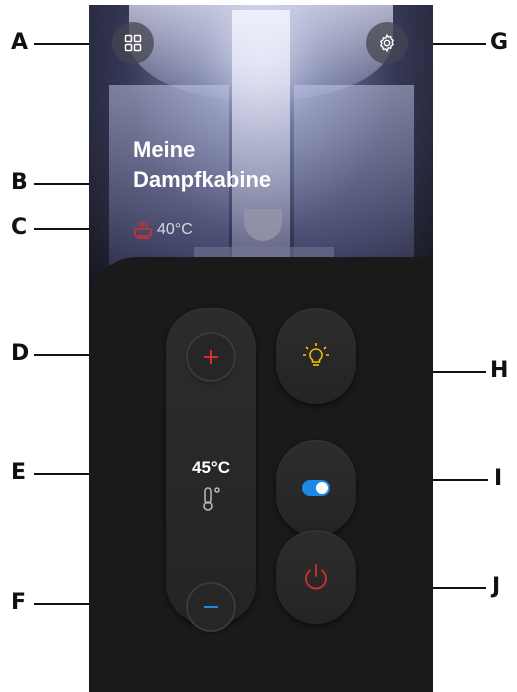 The height and width of the screenshot is (692, 517). I want to click on callout-a: A, so click(20, 42).